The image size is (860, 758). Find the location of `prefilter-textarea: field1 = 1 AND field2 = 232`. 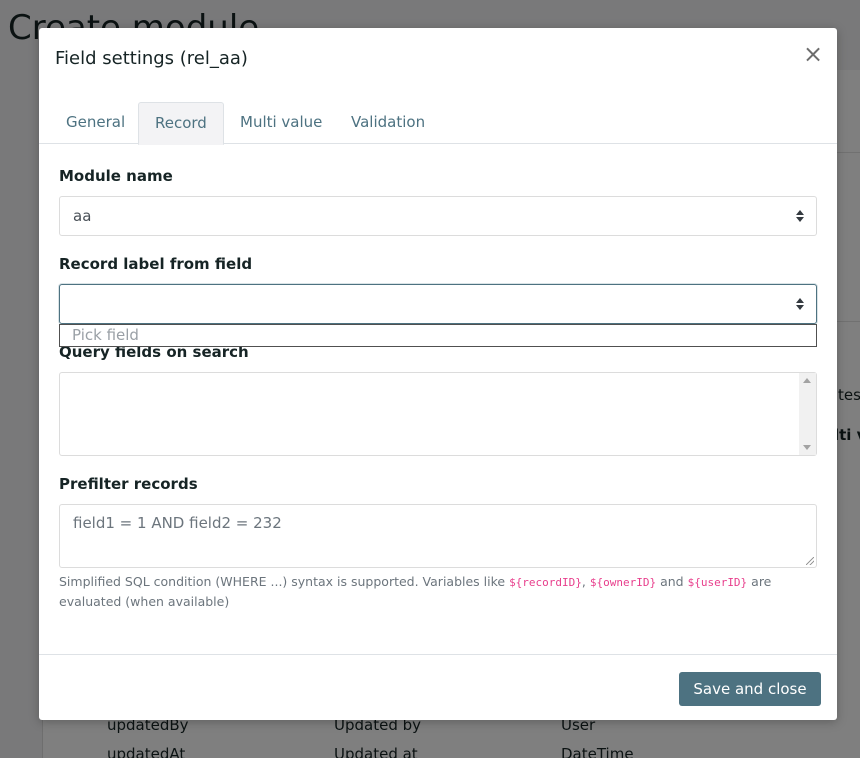

prefilter-textarea: field1 = 1 AND field2 = 232 is located at coordinates (438, 536).